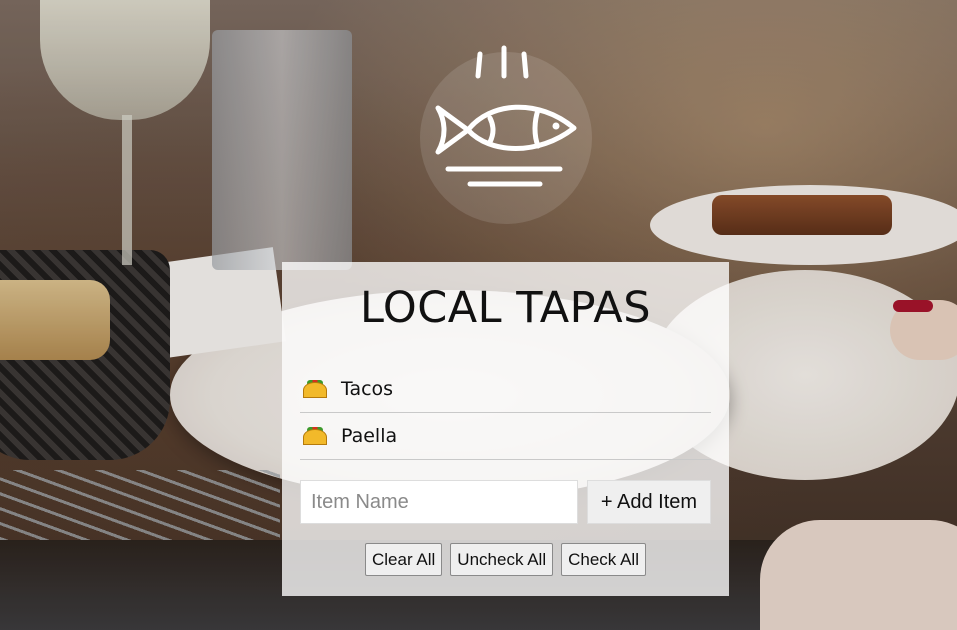  I want to click on logo, so click(506, 127).